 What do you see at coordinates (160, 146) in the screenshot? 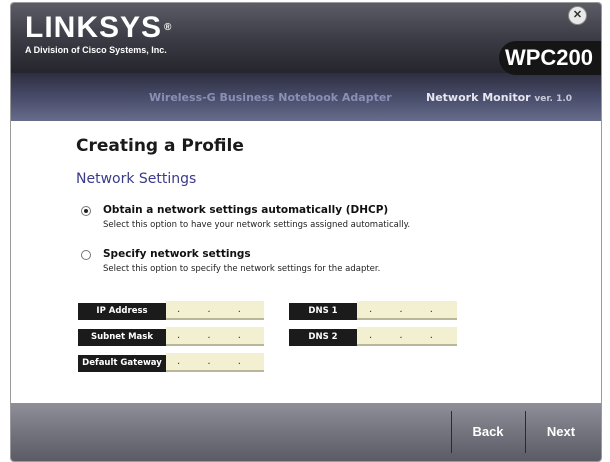
I see `page-title: Creating a Profile` at bounding box center [160, 146].